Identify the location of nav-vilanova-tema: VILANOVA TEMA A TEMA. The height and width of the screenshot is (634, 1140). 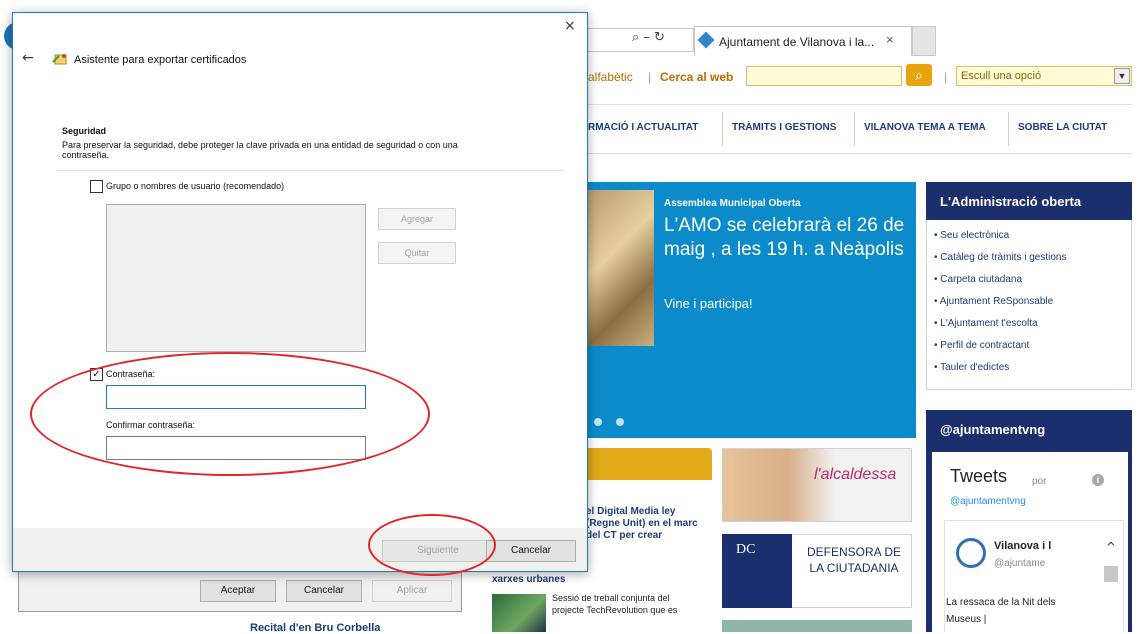
(925, 127).